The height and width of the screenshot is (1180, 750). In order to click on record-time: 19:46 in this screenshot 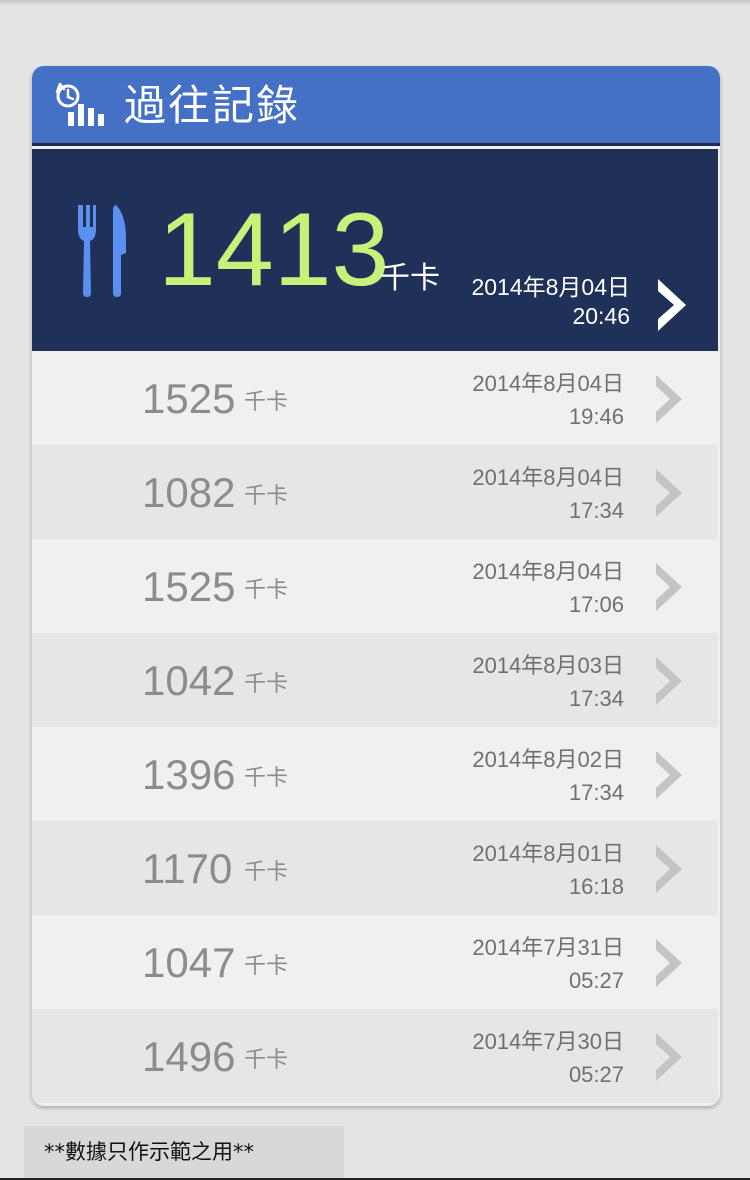, I will do `click(596, 416)`.